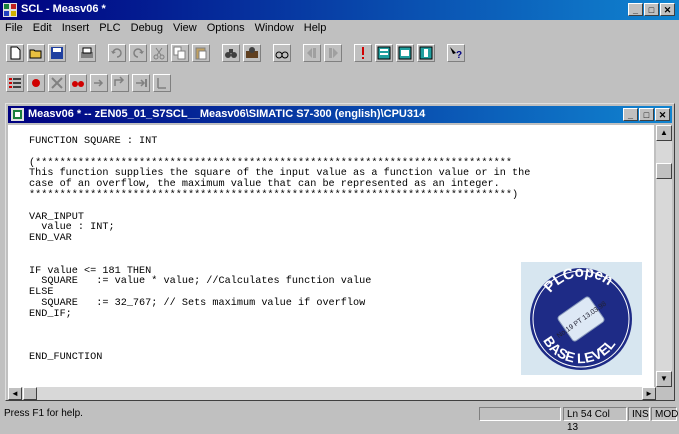 The image size is (679, 434). What do you see at coordinates (15, 53) in the screenshot?
I see `new-icon` at bounding box center [15, 53].